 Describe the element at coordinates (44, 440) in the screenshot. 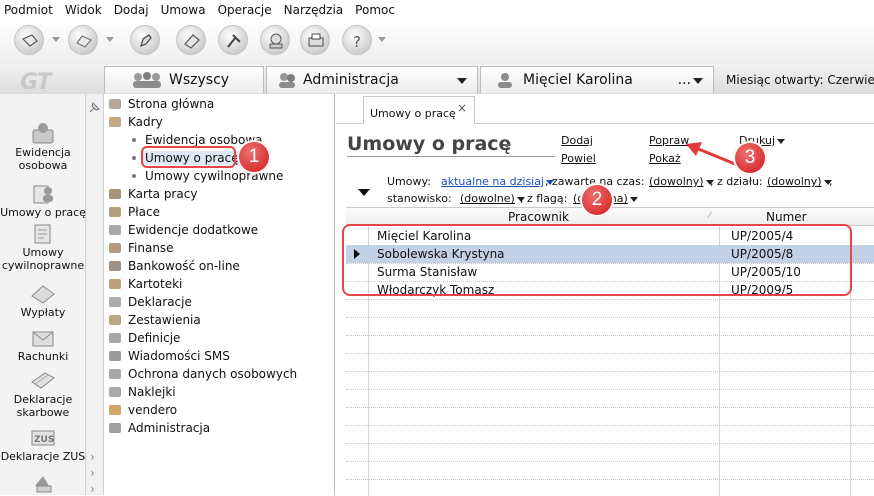

I see `svg-text: ZUS` at that location.